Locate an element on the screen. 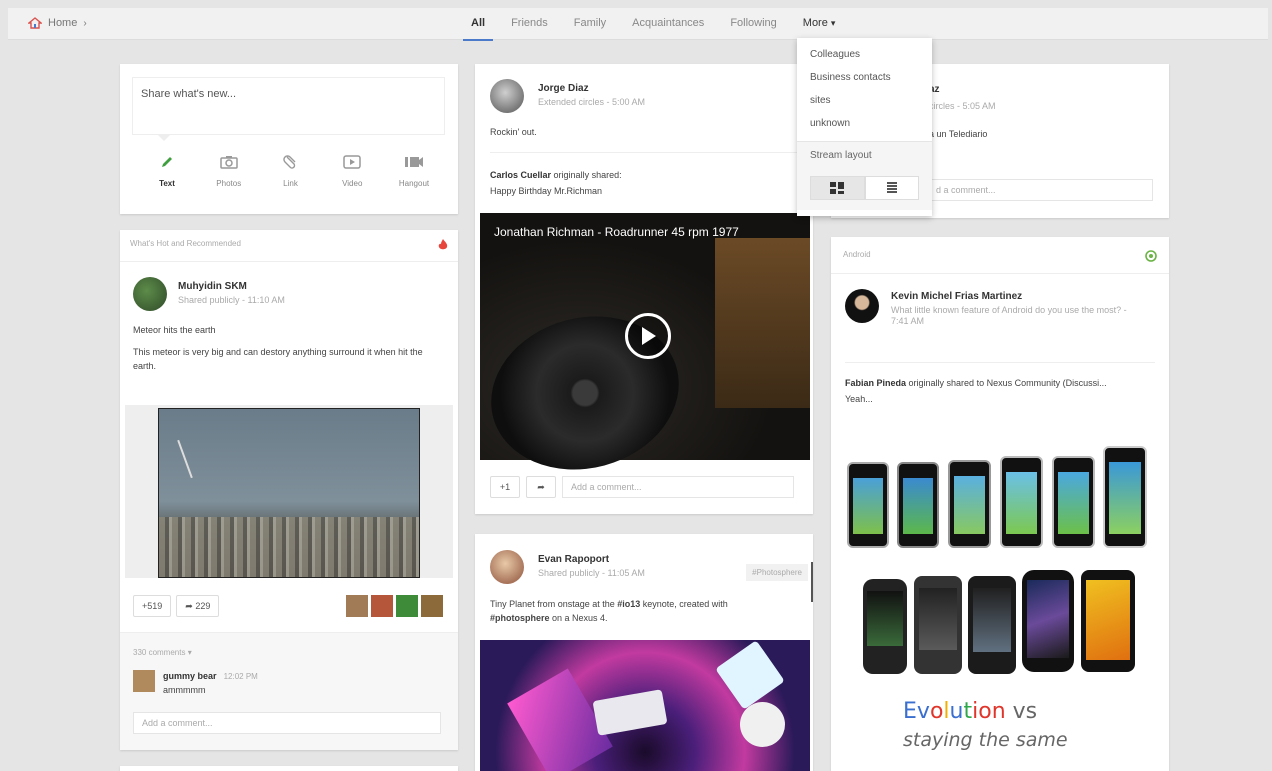 Image resolution: width=1272 pixels, height=771 pixels. comments-count: 330 comments is located at coordinates (159, 652).